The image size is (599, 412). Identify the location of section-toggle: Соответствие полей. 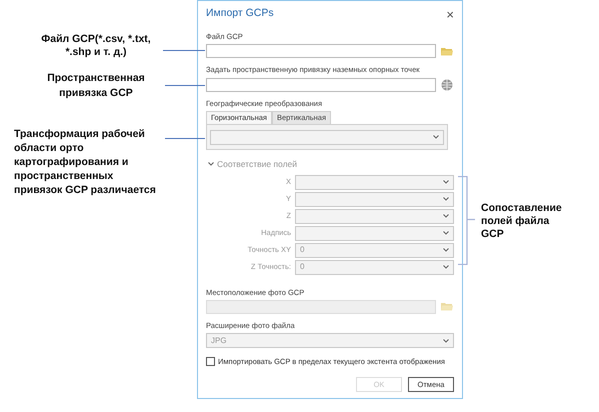
(257, 164).